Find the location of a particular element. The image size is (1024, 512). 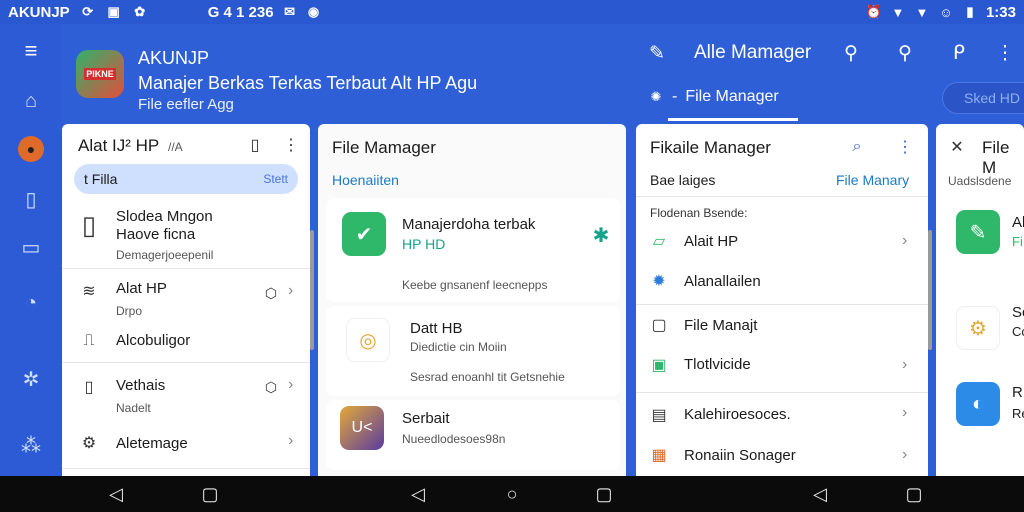

gear-icon: ⚙ is located at coordinates (89, 443).